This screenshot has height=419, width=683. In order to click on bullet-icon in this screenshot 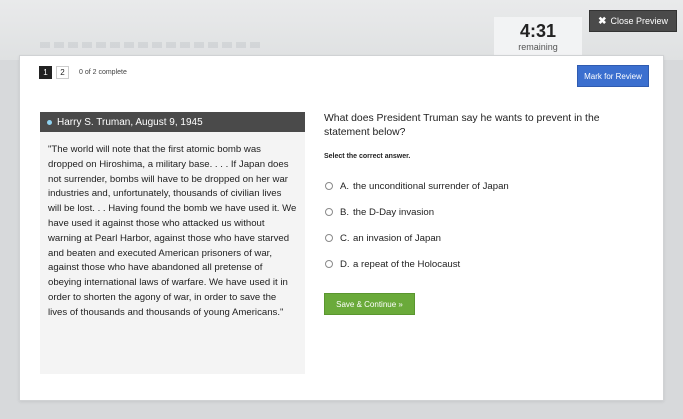, I will do `click(49, 122)`.